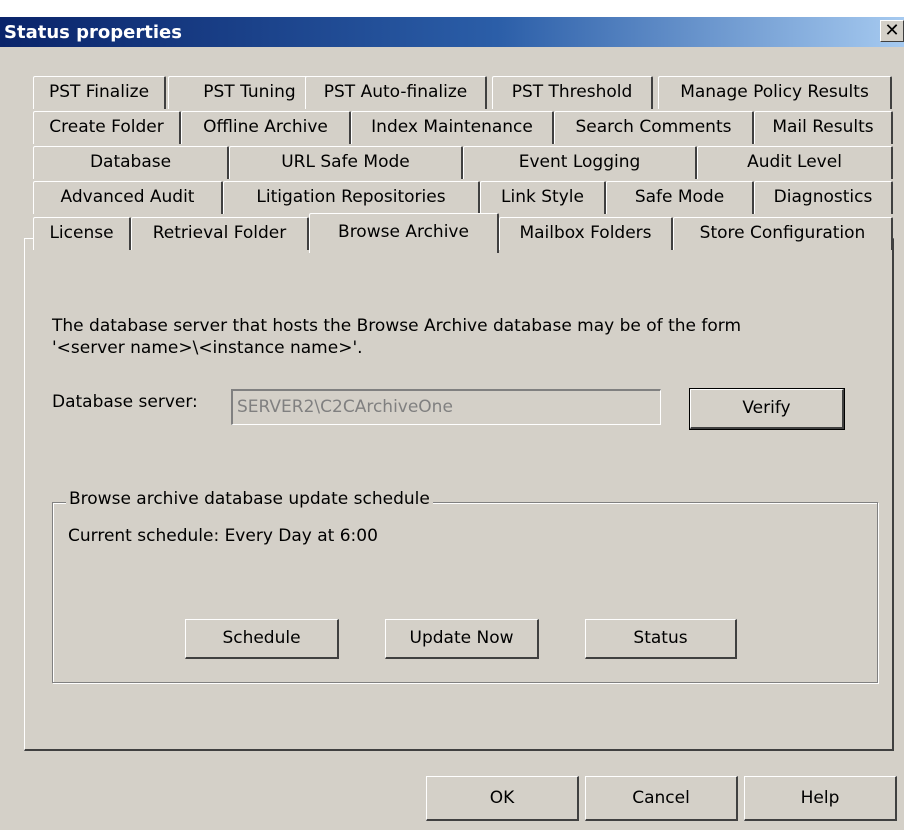 The width and height of the screenshot is (904, 830). I want to click on tab-link-style: Link Style, so click(543, 197).